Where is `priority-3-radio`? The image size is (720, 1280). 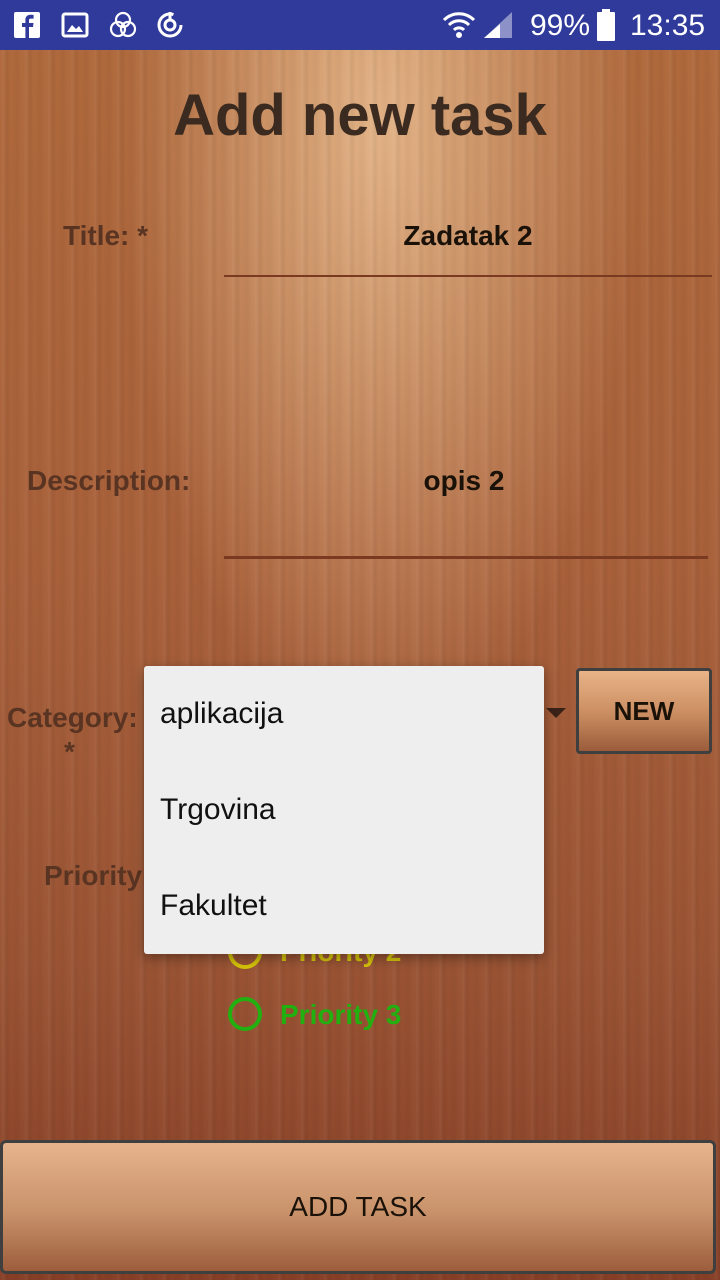
priority-3-radio is located at coordinates (245, 1014).